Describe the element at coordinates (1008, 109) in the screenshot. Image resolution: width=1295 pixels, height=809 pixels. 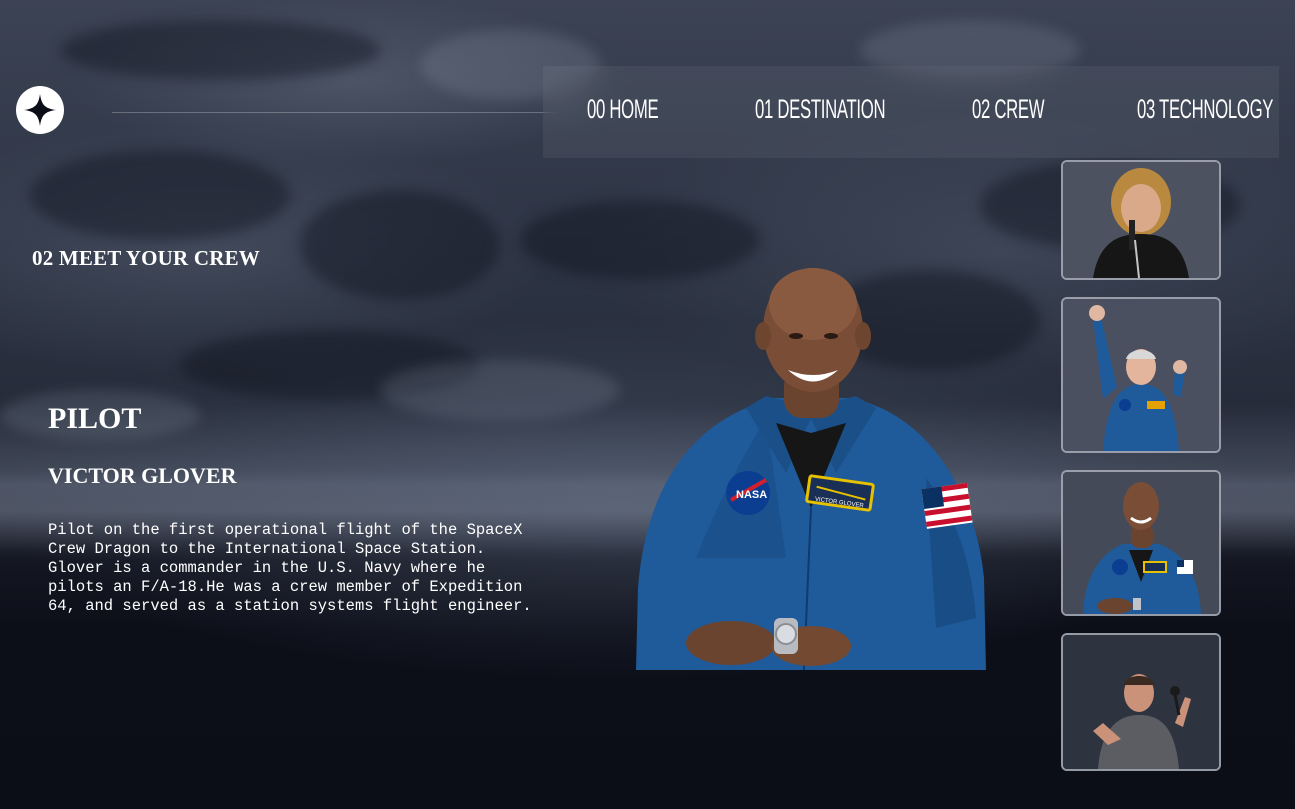
I see `nav-item-crew: 02 CREW` at that location.